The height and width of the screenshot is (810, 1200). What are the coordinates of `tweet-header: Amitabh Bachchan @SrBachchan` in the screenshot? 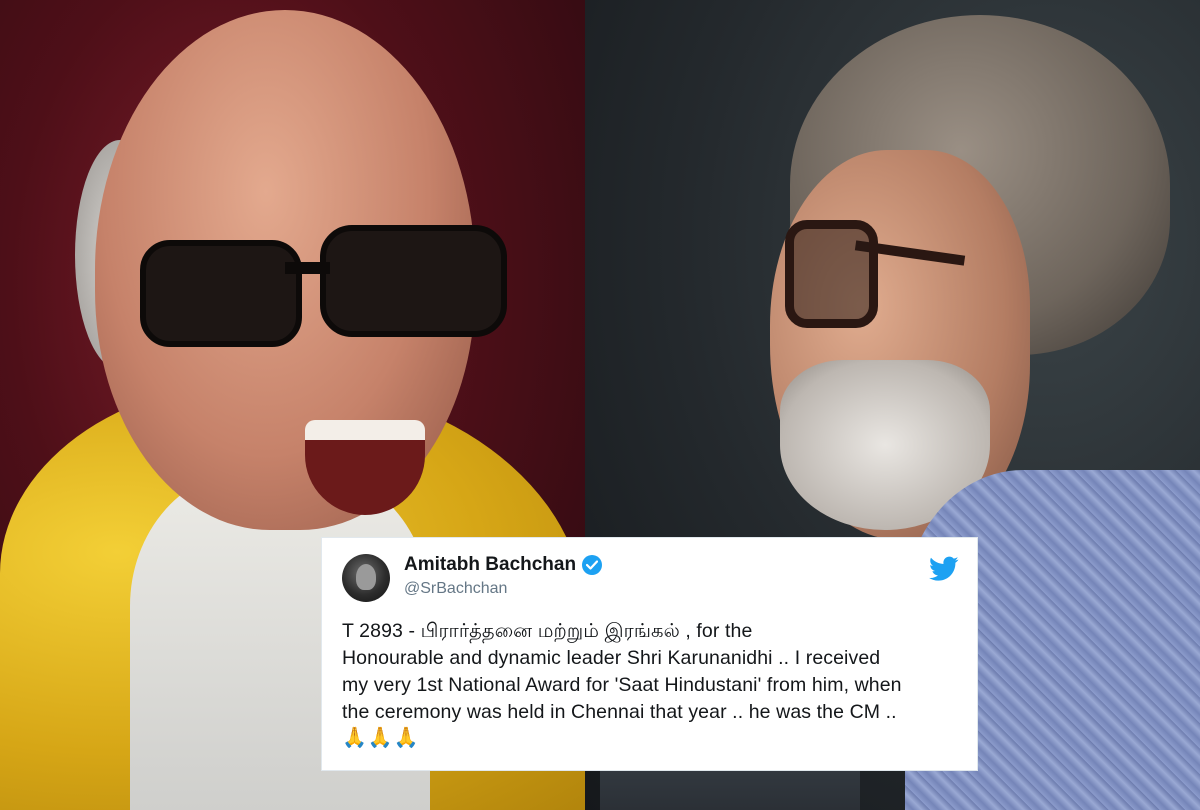 It's located at (650, 577).